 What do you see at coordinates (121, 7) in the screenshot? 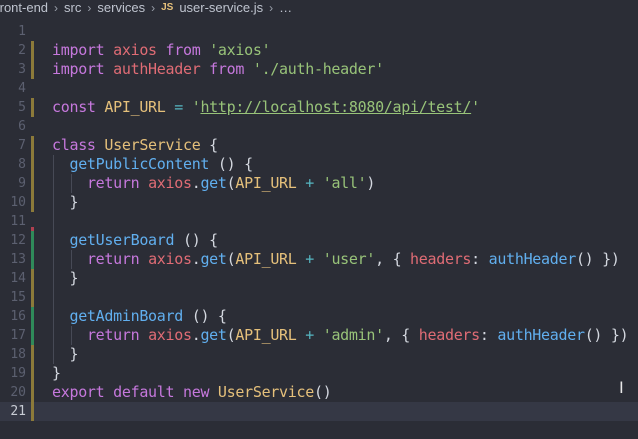
I see `breadcrumb-item-services: services` at bounding box center [121, 7].